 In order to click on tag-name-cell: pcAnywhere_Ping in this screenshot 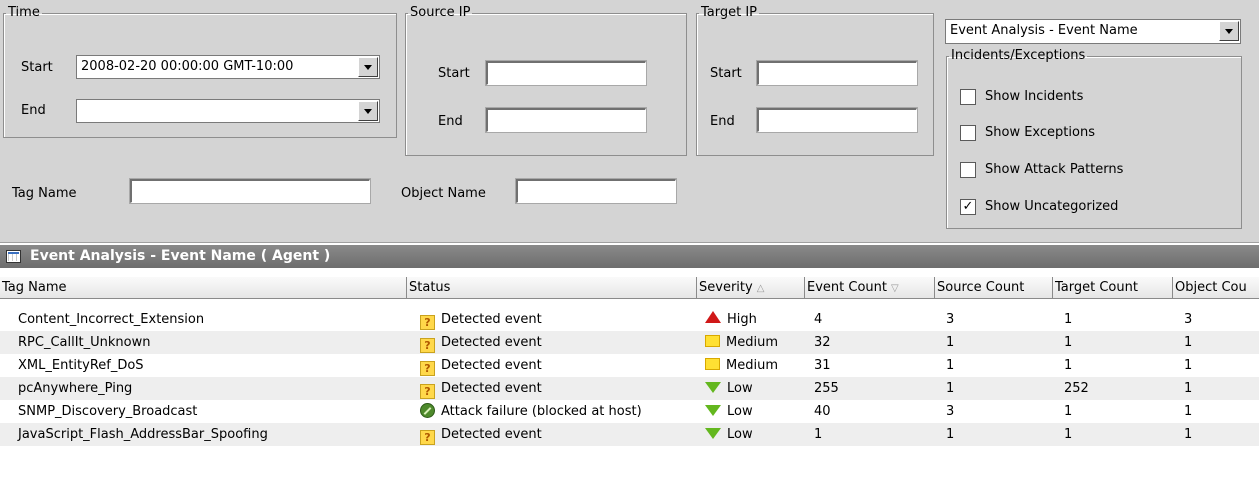, I will do `click(75, 388)`.